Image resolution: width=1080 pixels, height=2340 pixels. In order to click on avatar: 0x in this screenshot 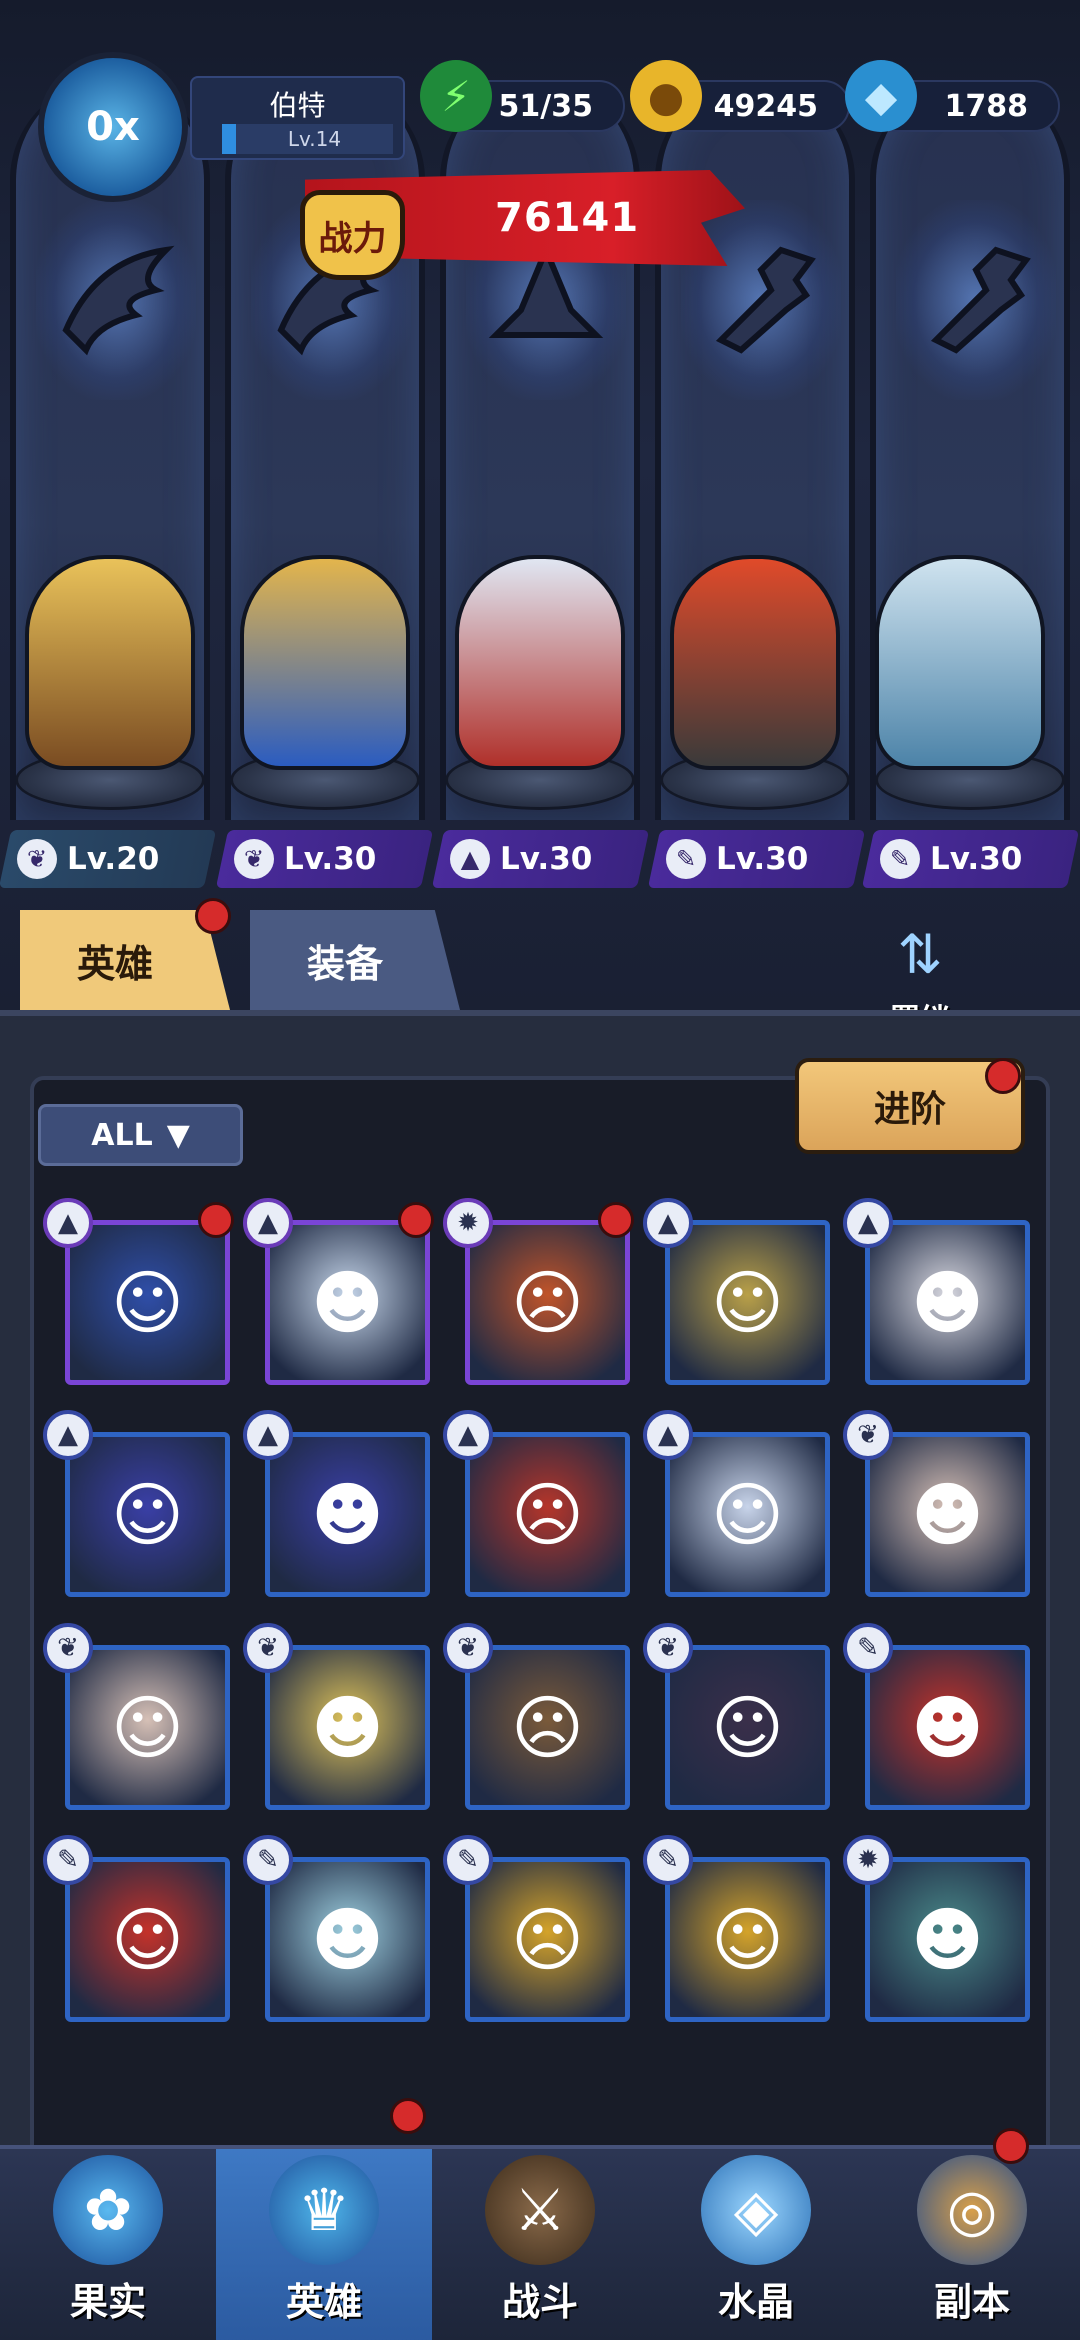, I will do `click(113, 127)`.